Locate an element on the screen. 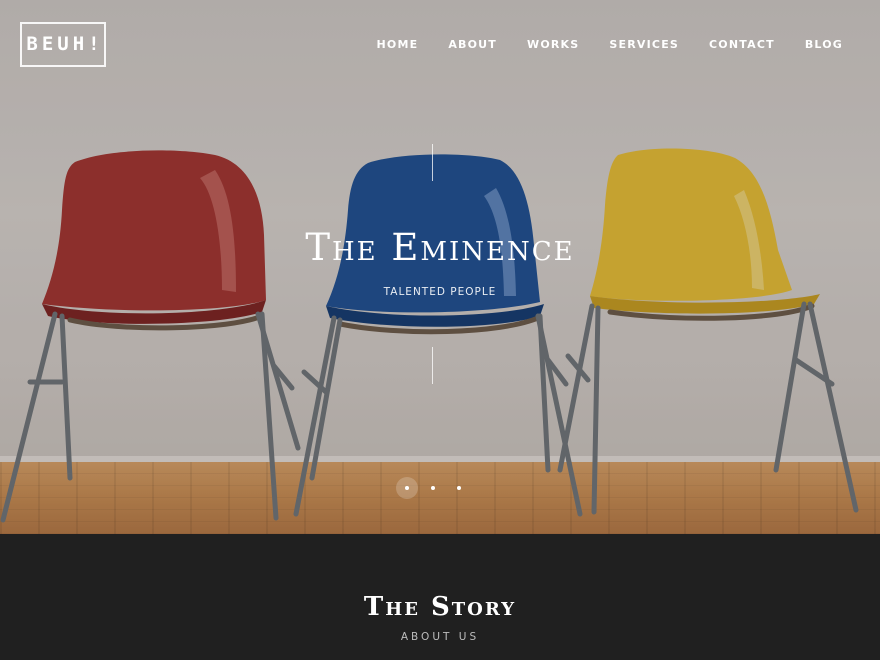 The height and width of the screenshot is (660, 880). story-title: The Story is located at coordinates (440, 607).